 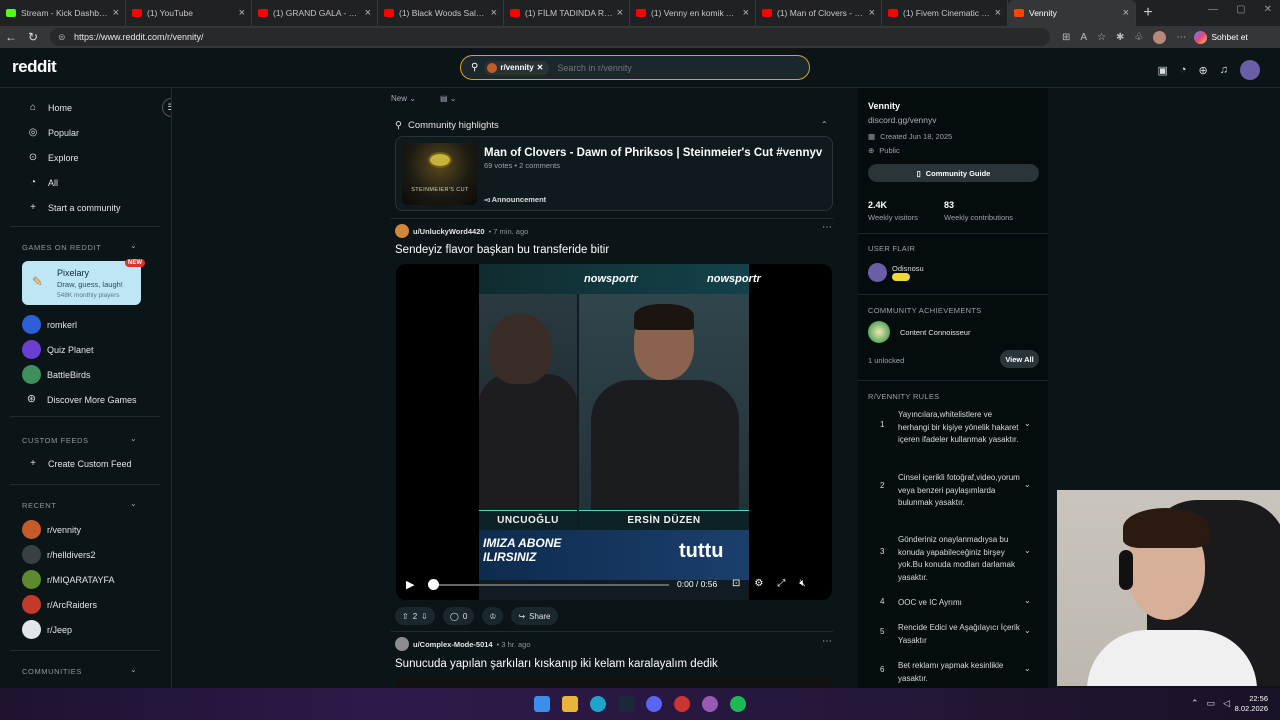 I want to click on post-author: u/Complex-Mode-5014 • 3 hr. ago, so click(x=463, y=644).